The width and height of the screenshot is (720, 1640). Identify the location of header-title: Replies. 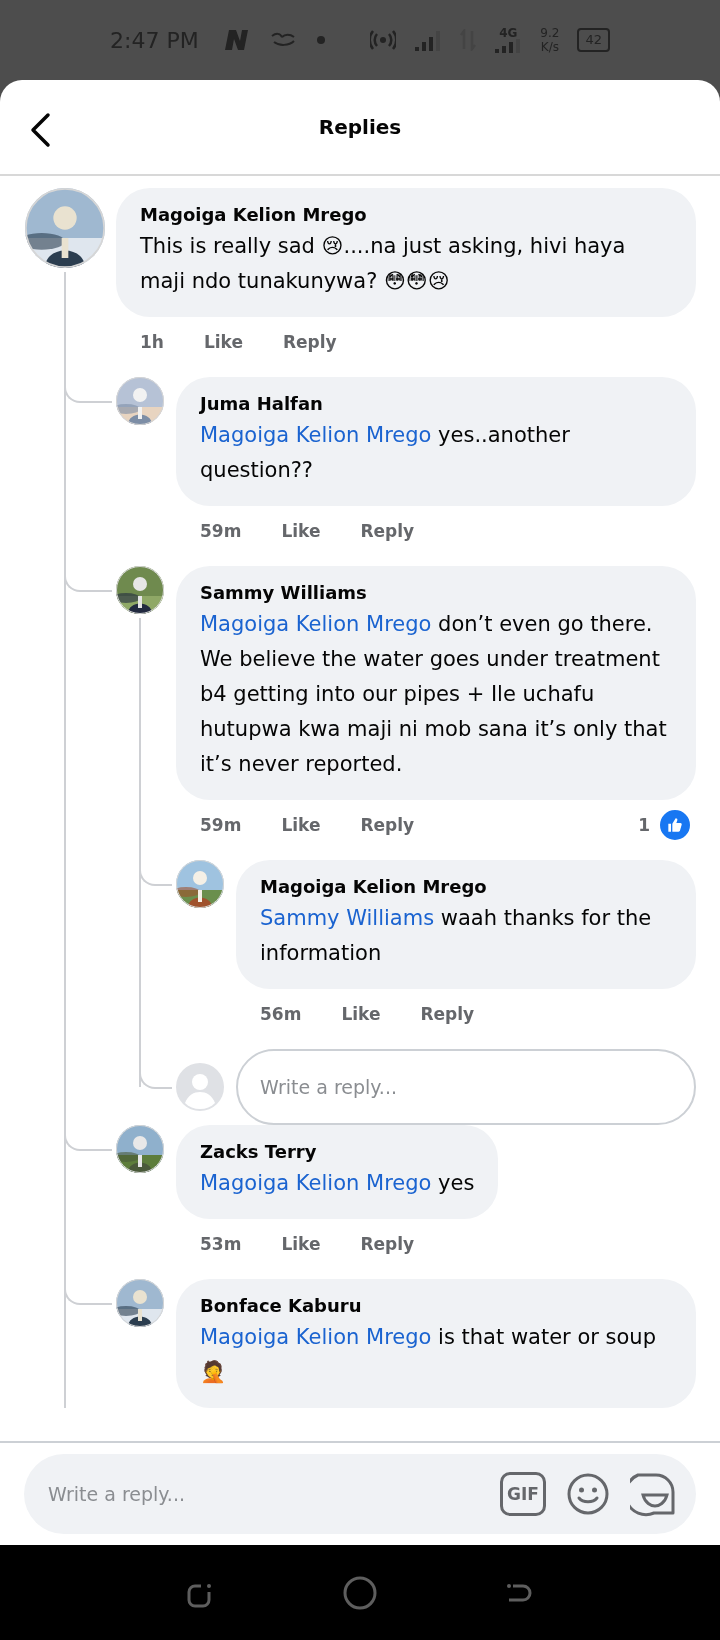
(360, 127).